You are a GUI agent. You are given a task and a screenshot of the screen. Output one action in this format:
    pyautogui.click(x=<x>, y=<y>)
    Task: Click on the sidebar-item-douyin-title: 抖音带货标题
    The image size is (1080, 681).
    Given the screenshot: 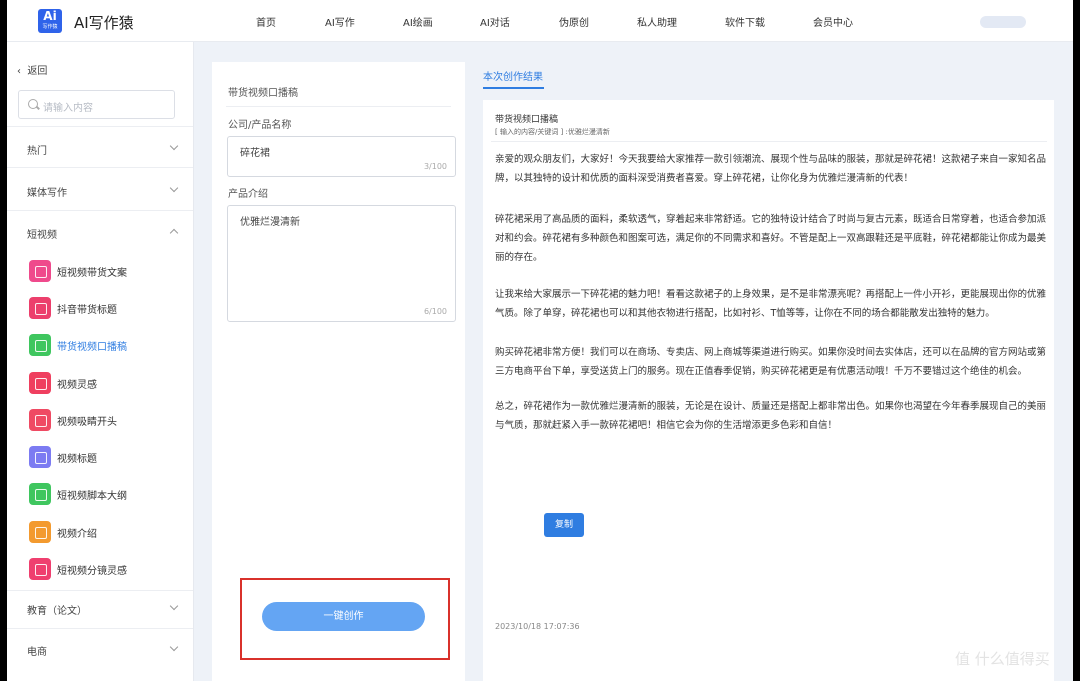 What is the action you would take?
    pyautogui.click(x=109, y=308)
    